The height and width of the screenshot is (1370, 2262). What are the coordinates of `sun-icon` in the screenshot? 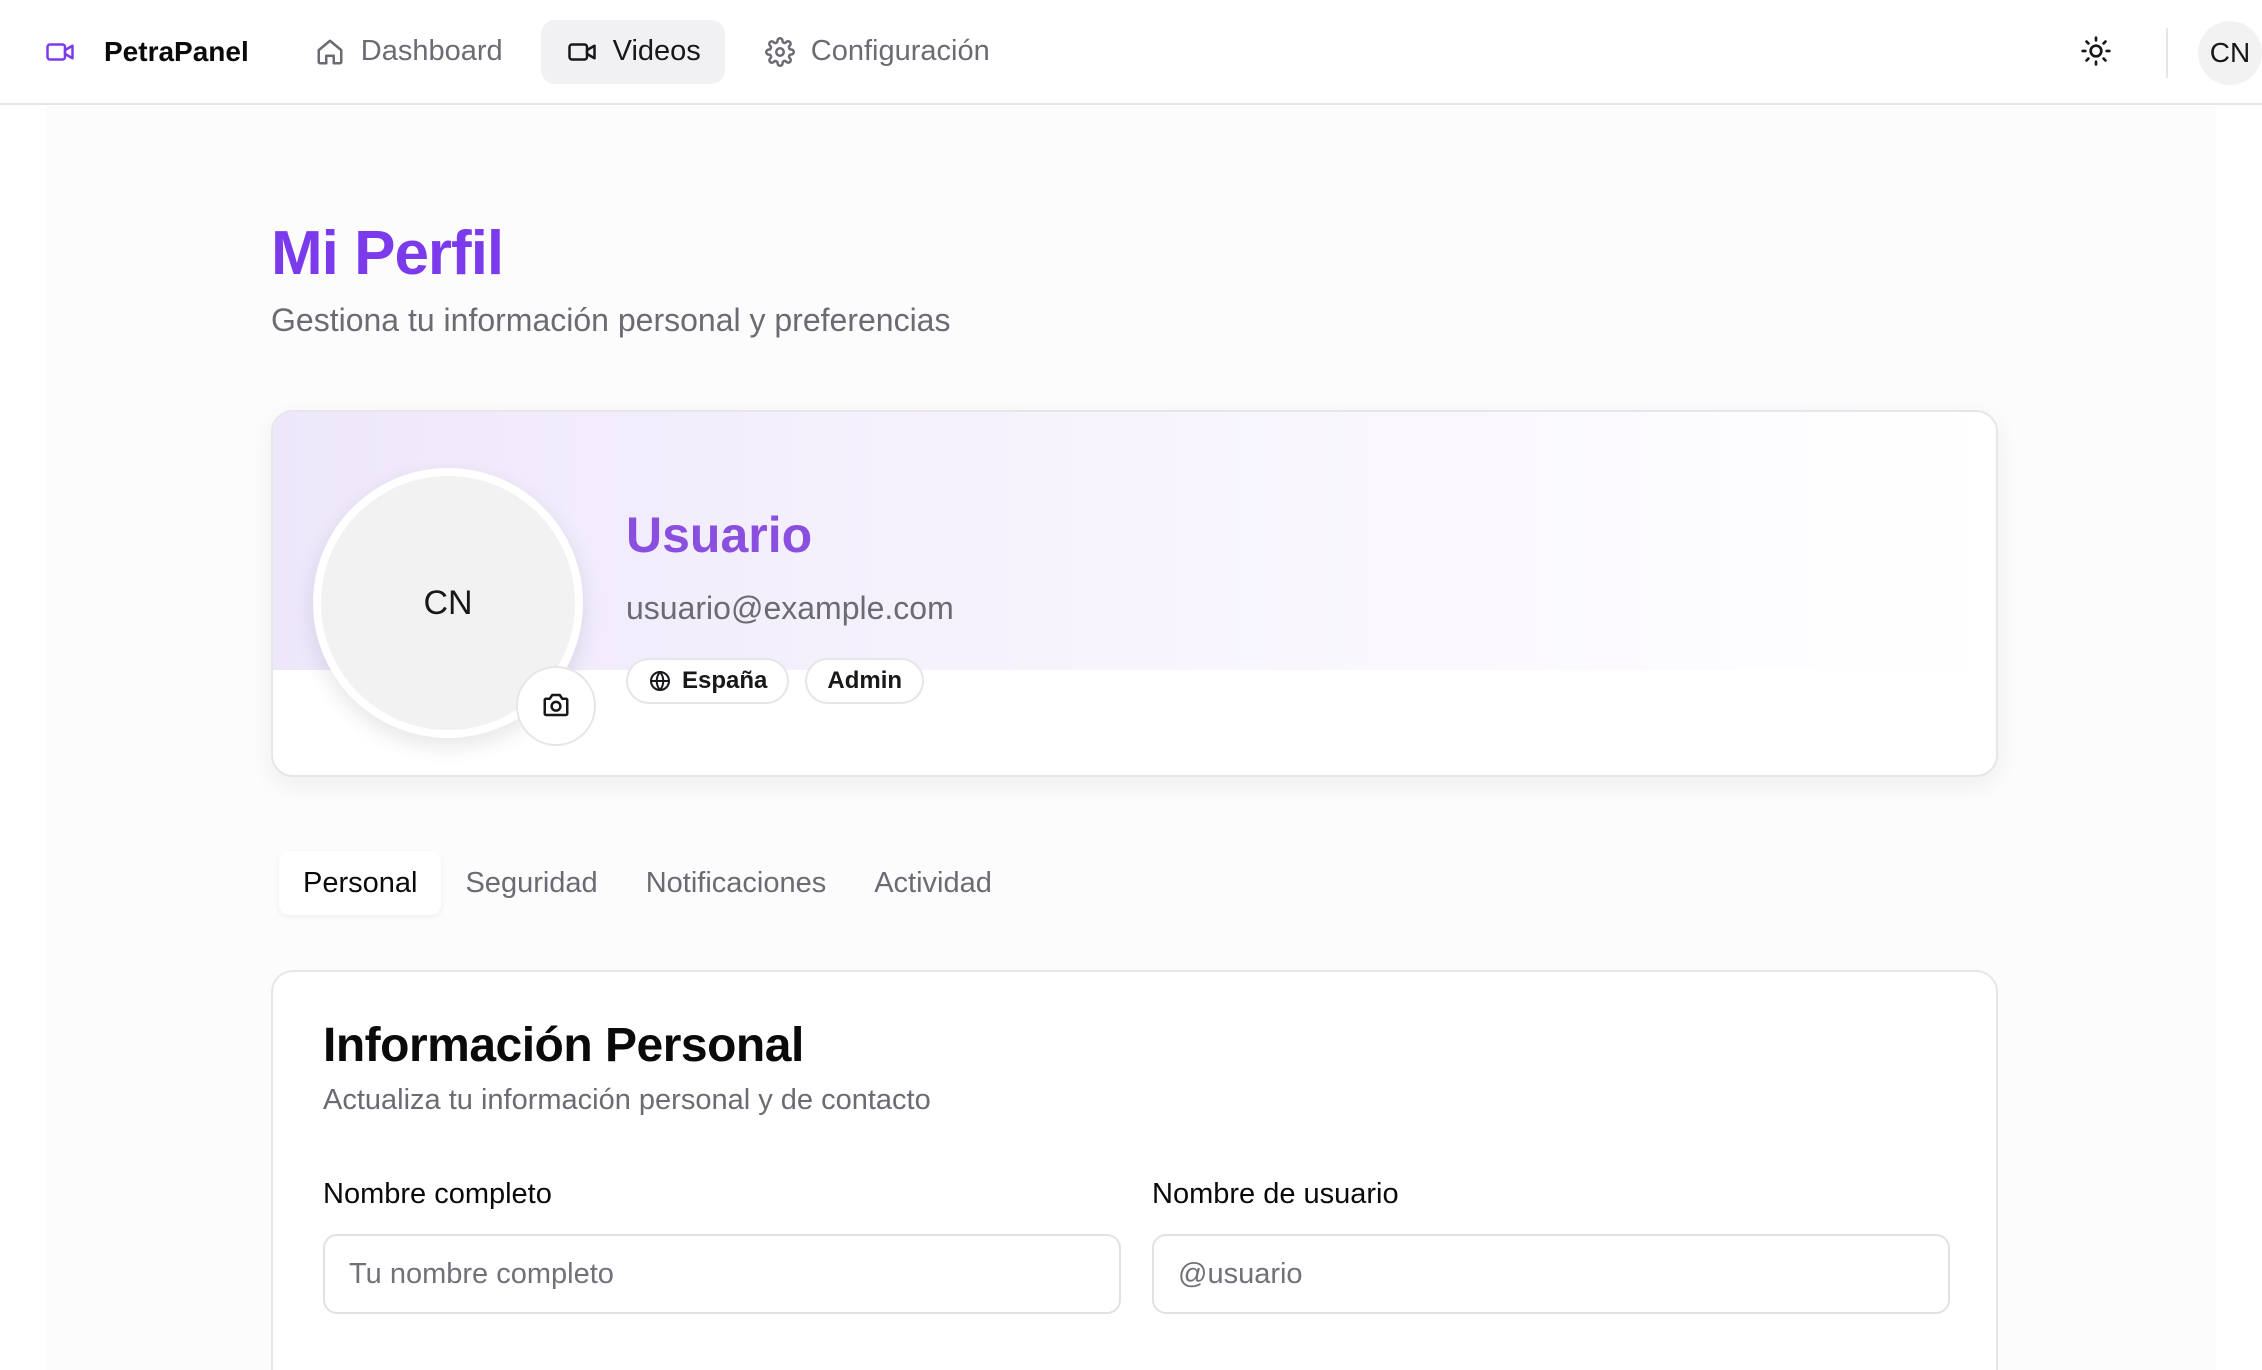 It's located at (2096, 52).